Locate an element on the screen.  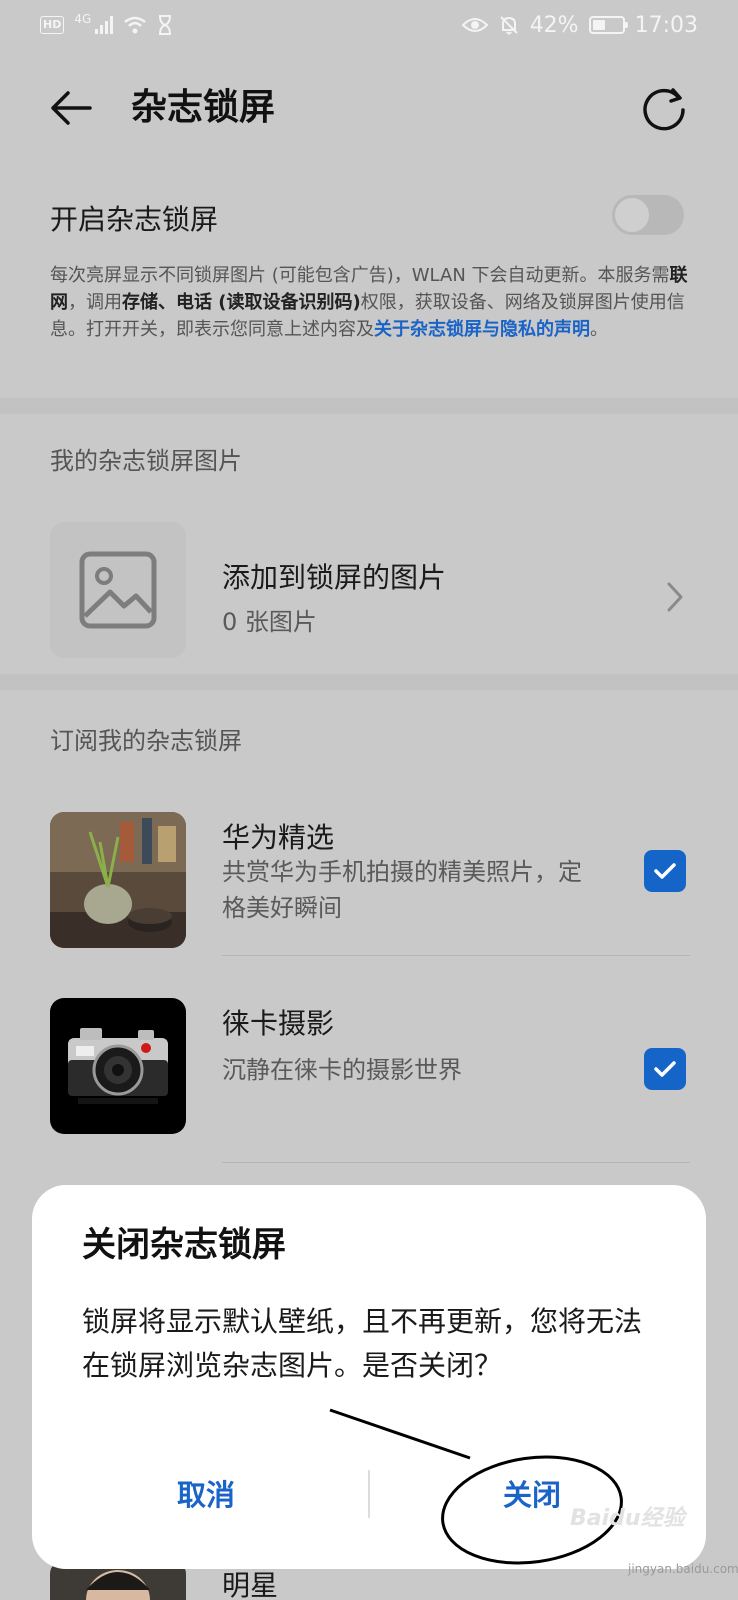
back-arrow-icon is located at coordinates (70, 108).